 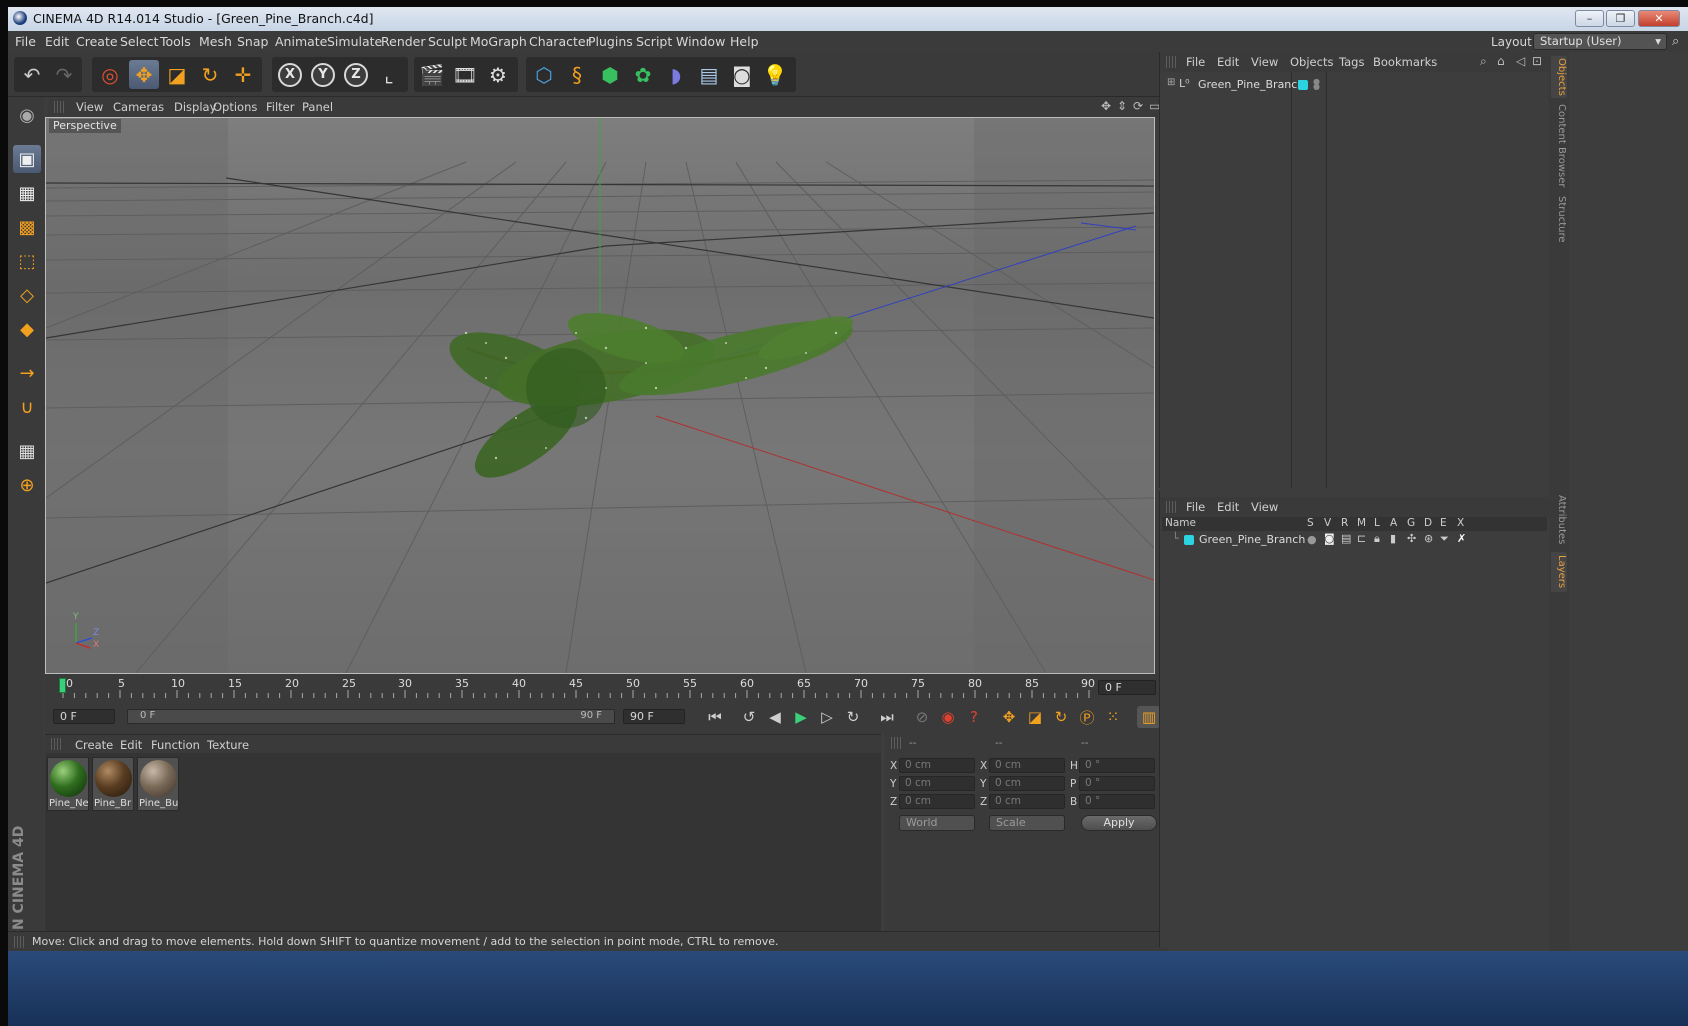 I want to click on col-generators: G, so click(x=1411, y=523).